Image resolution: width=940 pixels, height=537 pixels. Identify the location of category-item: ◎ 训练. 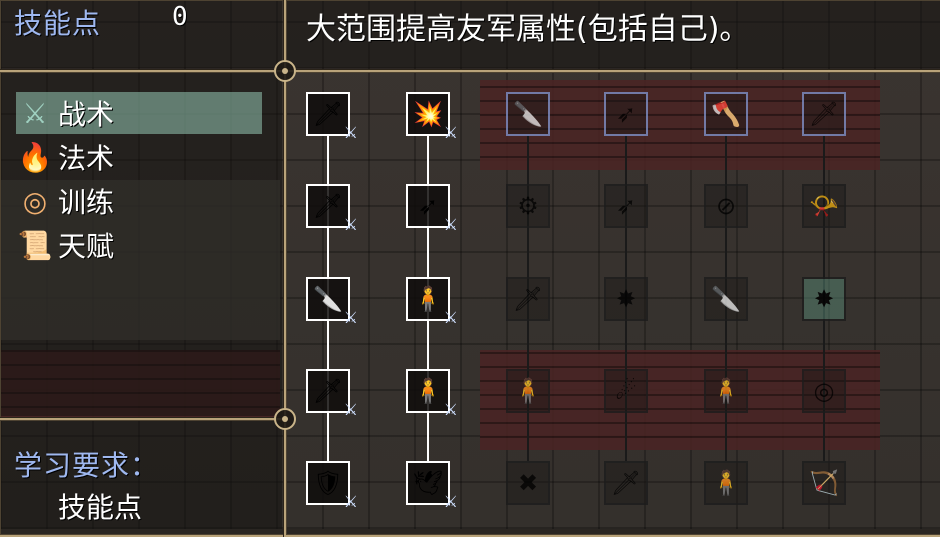
(139, 201).